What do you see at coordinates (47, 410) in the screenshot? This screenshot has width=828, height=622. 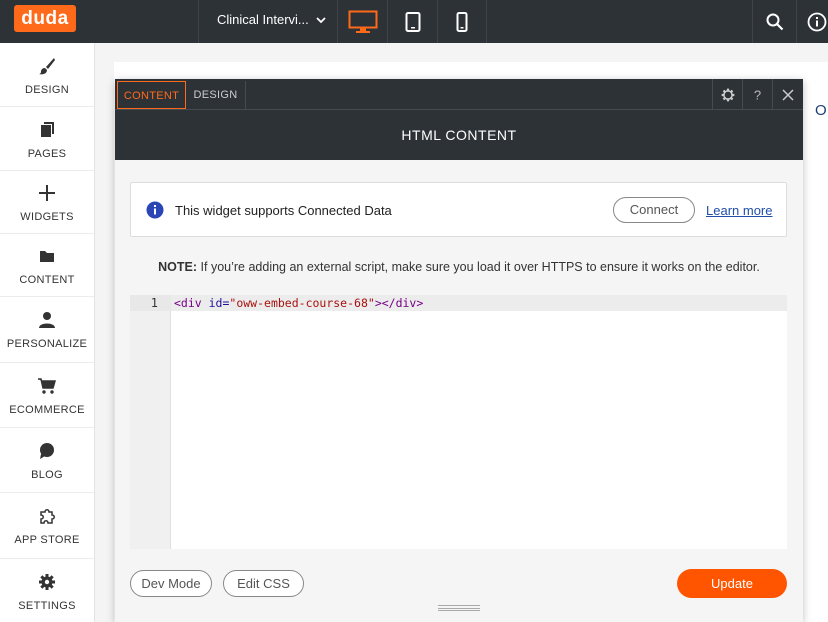 I see `sidebar-item-label: ECOMMERCE` at bounding box center [47, 410].